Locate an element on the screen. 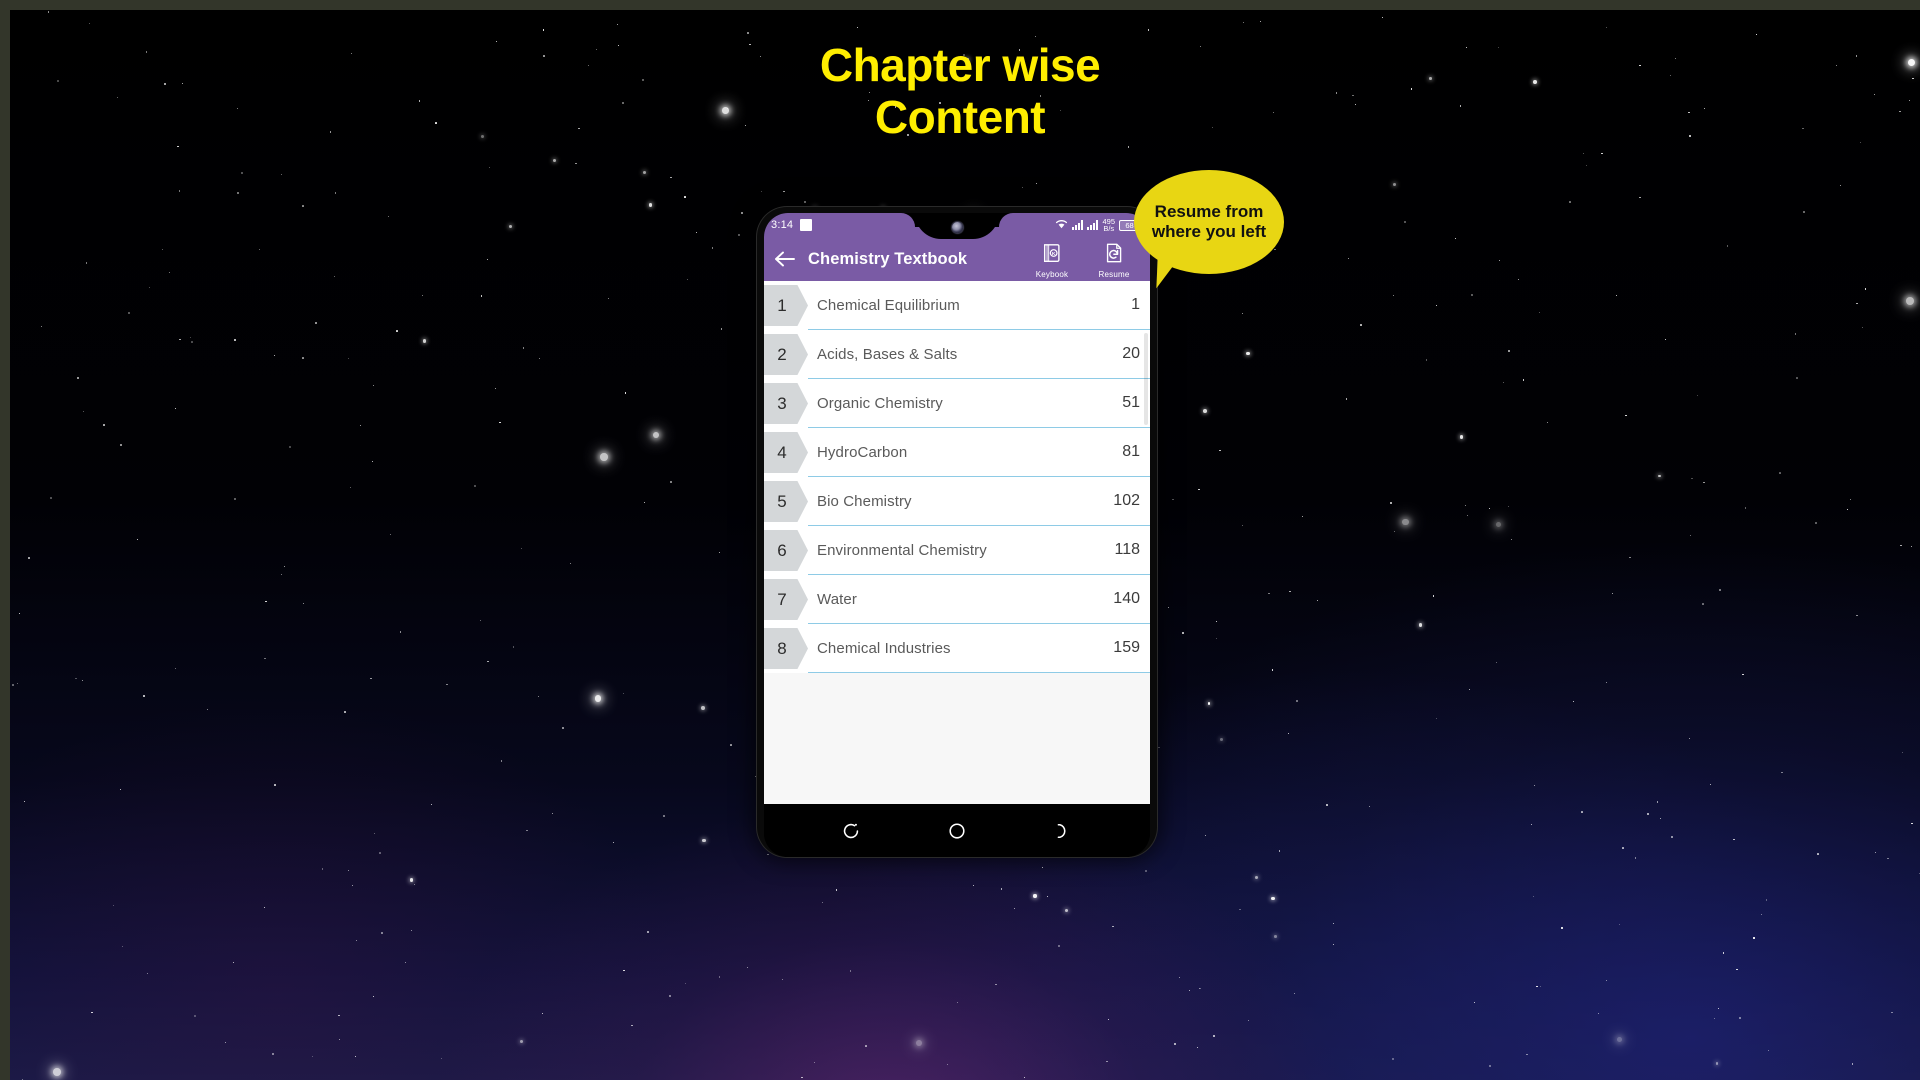  chapter-number-tag: 2 is located at coordinates (786, 354).